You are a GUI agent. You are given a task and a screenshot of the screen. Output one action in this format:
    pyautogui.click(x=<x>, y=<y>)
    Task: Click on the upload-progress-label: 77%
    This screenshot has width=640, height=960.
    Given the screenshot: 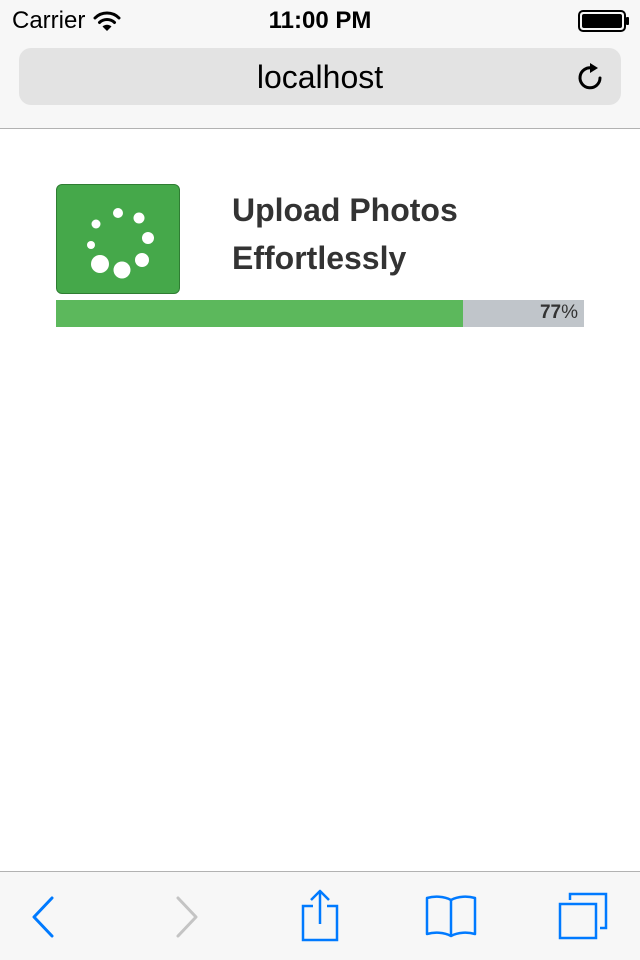 What is the action you would take?
    pyautogui.click(x=559, y=313)
    